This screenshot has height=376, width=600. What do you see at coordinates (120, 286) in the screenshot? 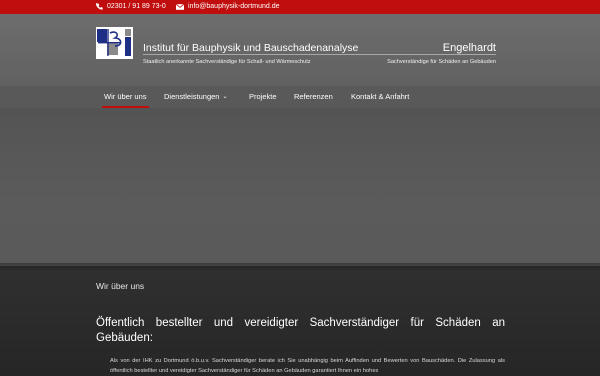
I see `section-label: Wir über uns` at bounding box center [120, 286].